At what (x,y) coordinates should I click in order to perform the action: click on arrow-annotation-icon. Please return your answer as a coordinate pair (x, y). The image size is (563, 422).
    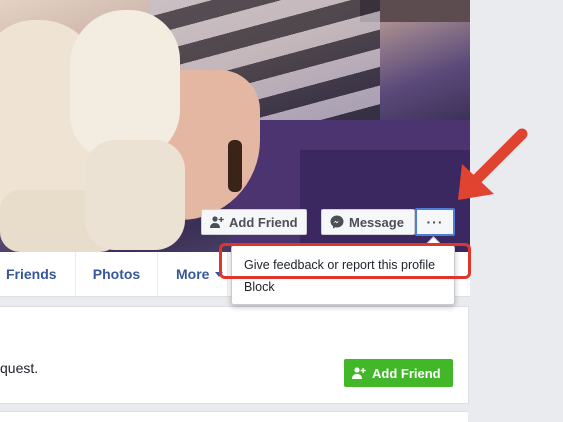
    Looking at the image, I should click on (493, 164).